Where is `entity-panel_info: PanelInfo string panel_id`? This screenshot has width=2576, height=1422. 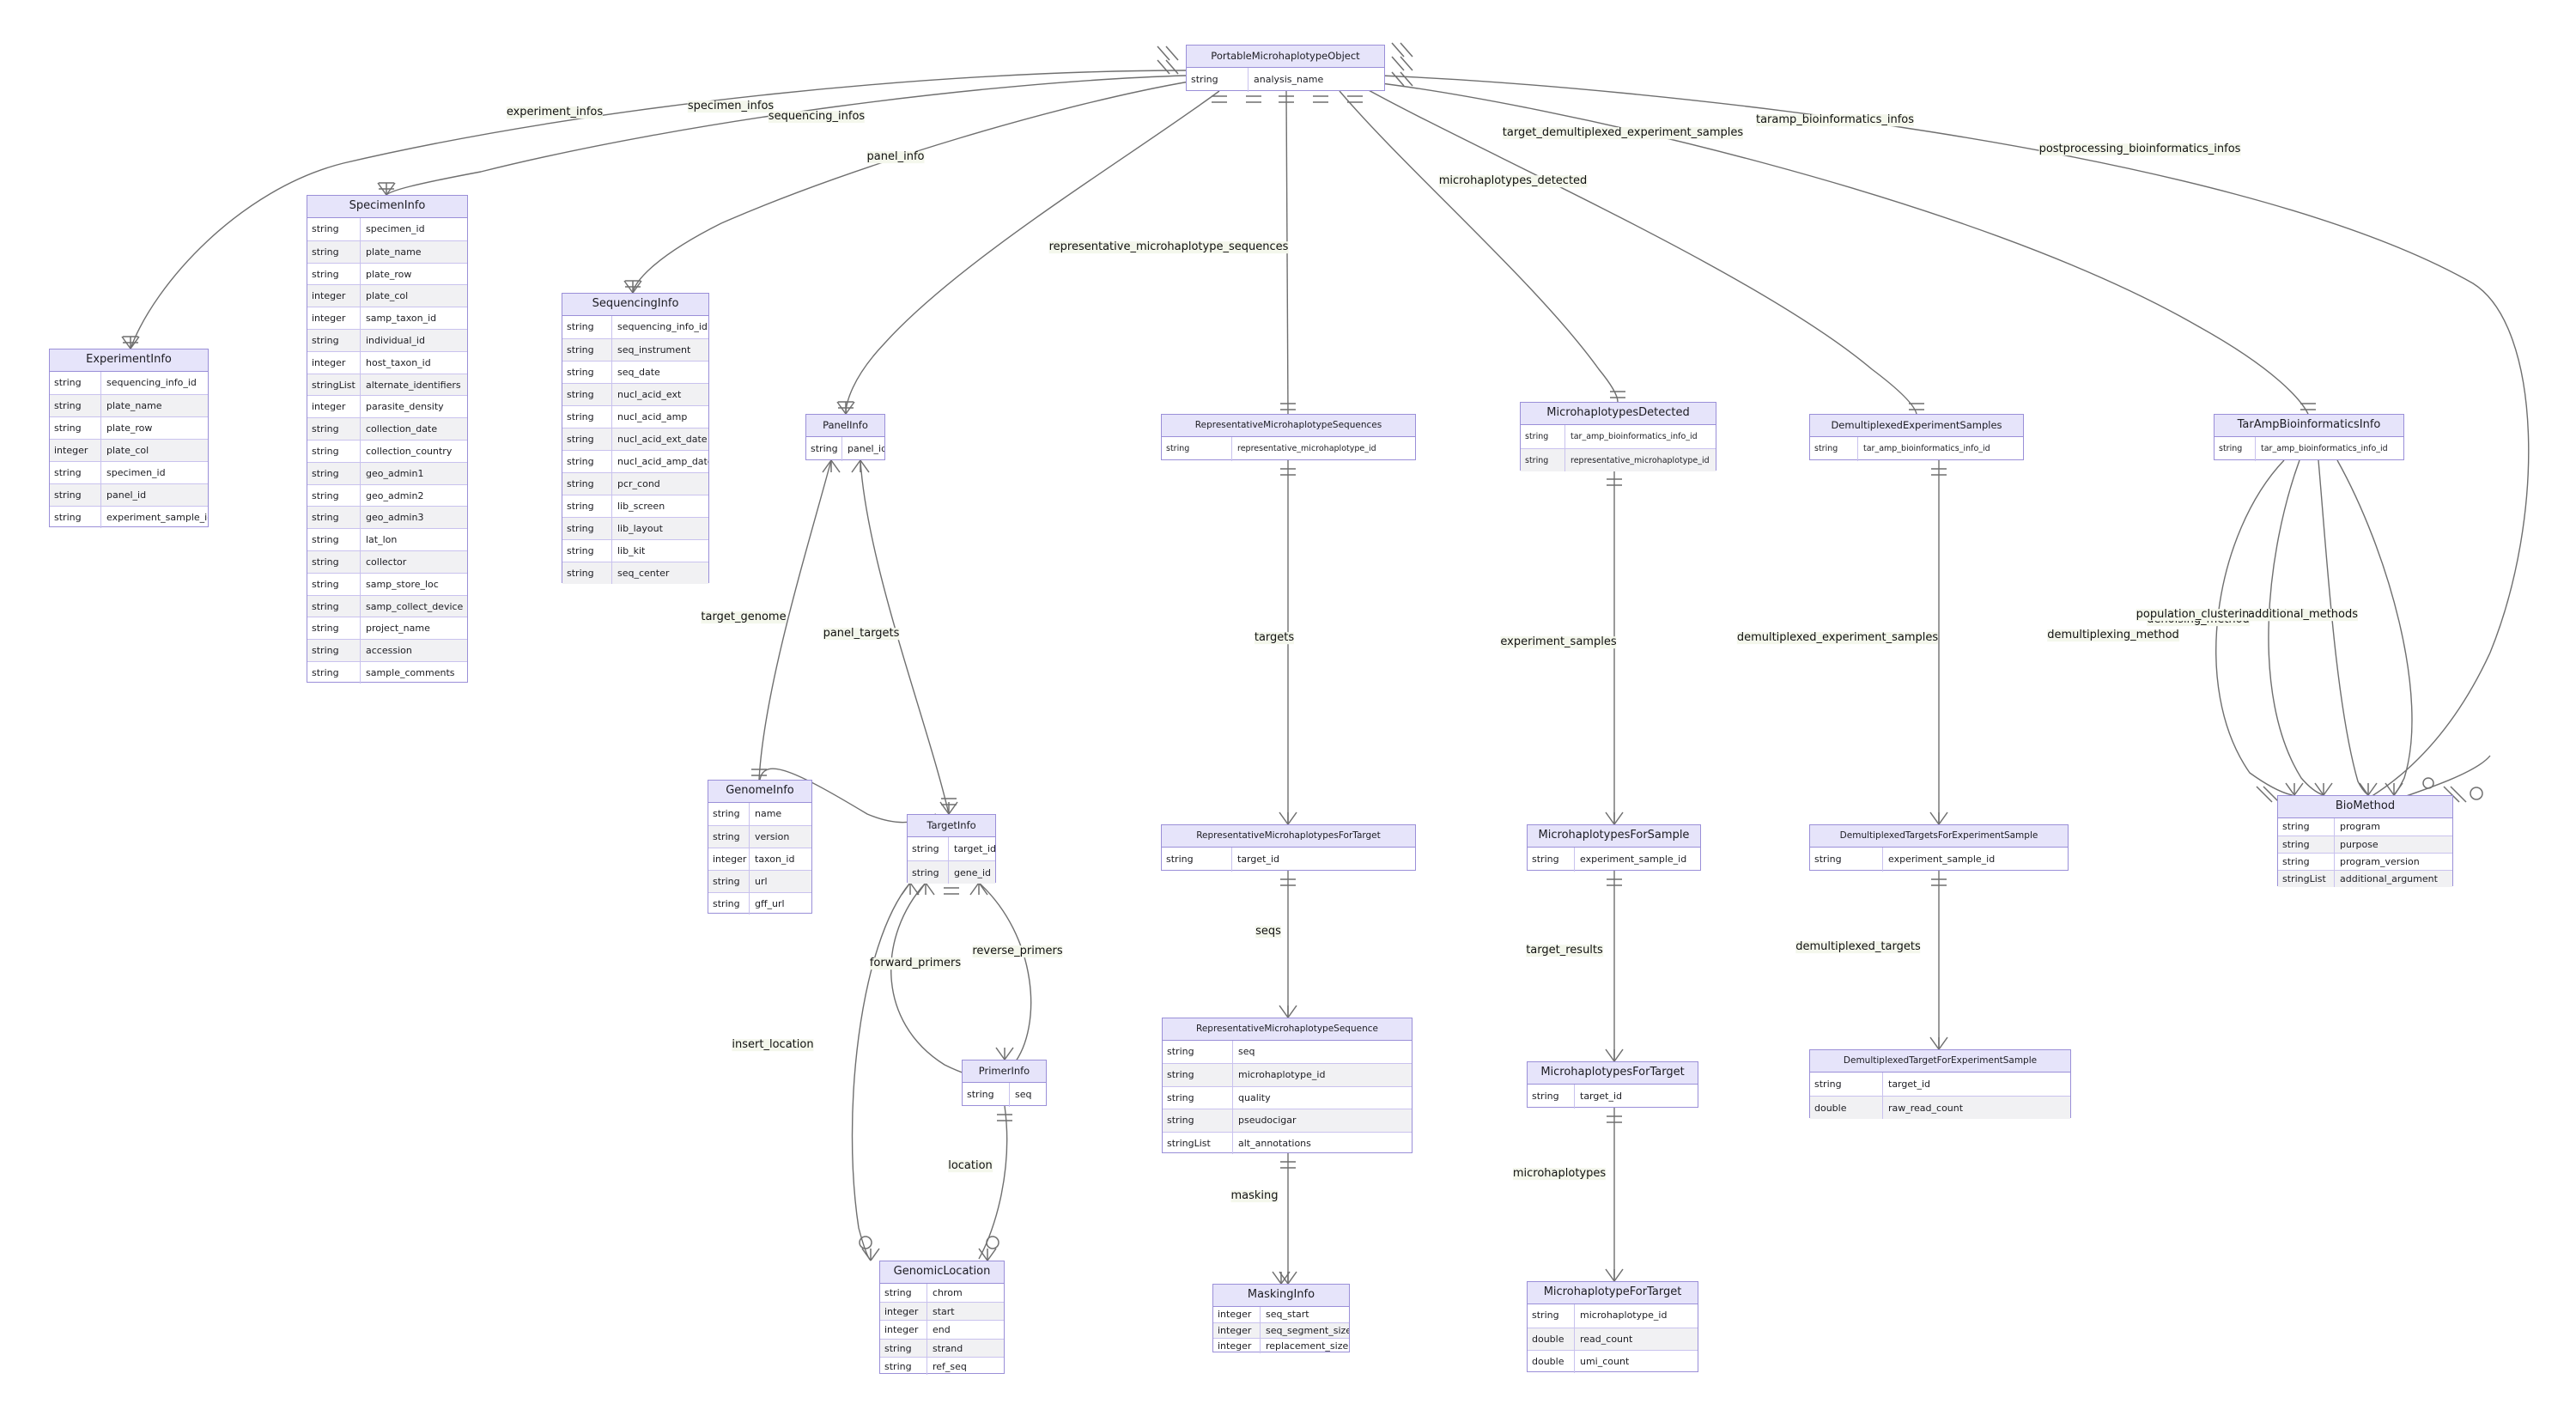
entity-panel_info: PanelInfo string panel_id is located at coordinates (845, 438).